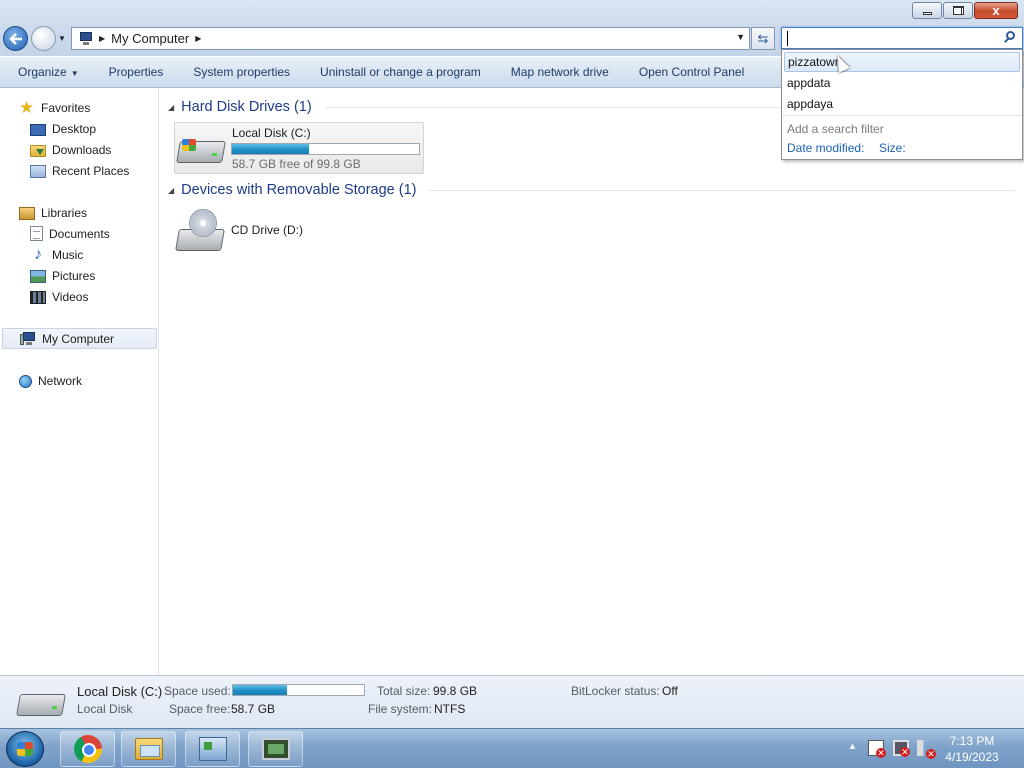  Describe the element at coordinates (271, 133) in the screenshot. I see `drive-name: Local Disk (C:)` at that location.